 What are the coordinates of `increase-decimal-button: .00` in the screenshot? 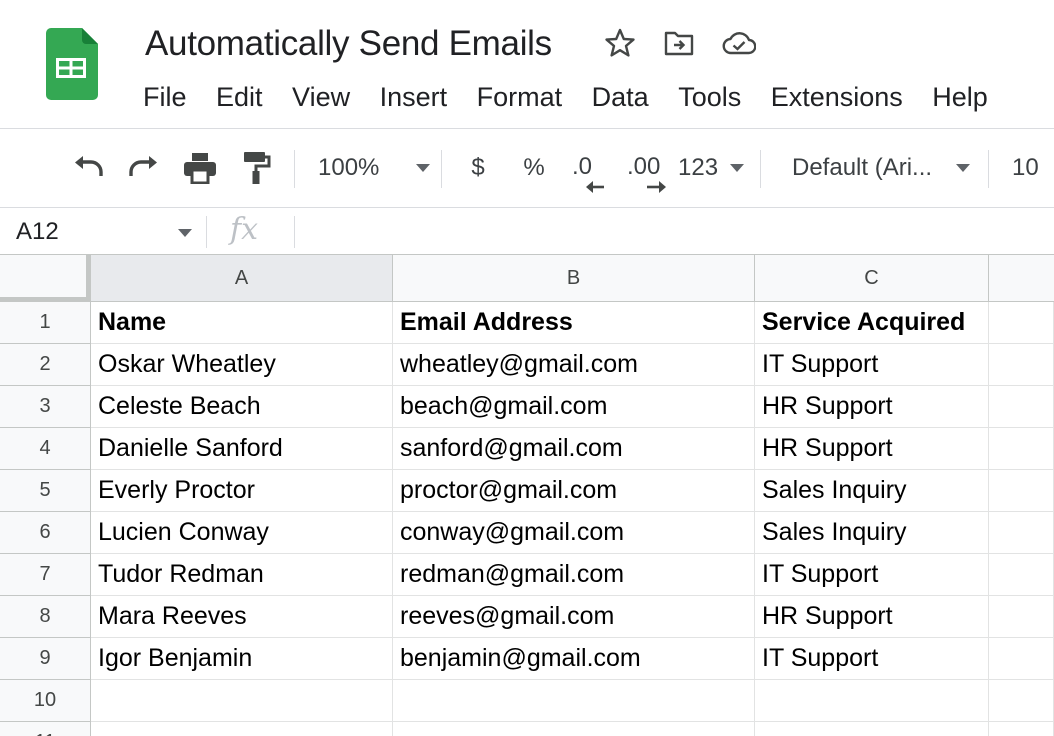 It's located at (646, 168).